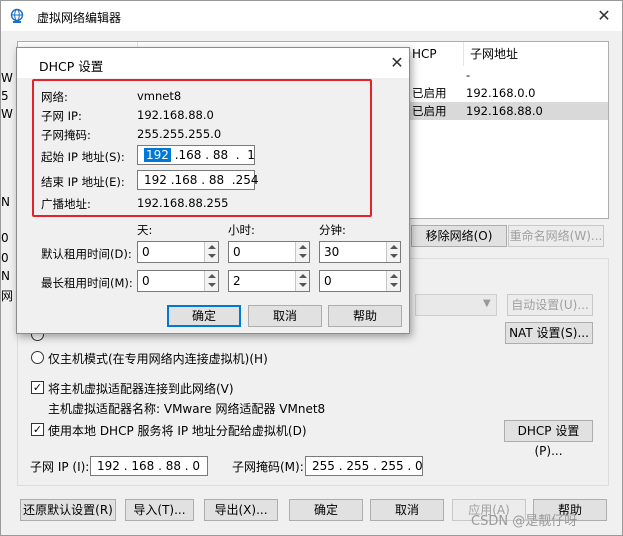 This screenshot has height=536, width=623. Describe the element at coordinates (183, 203) in the screenshot. I see `broadcast-value: 192.168.88.255` at that location.